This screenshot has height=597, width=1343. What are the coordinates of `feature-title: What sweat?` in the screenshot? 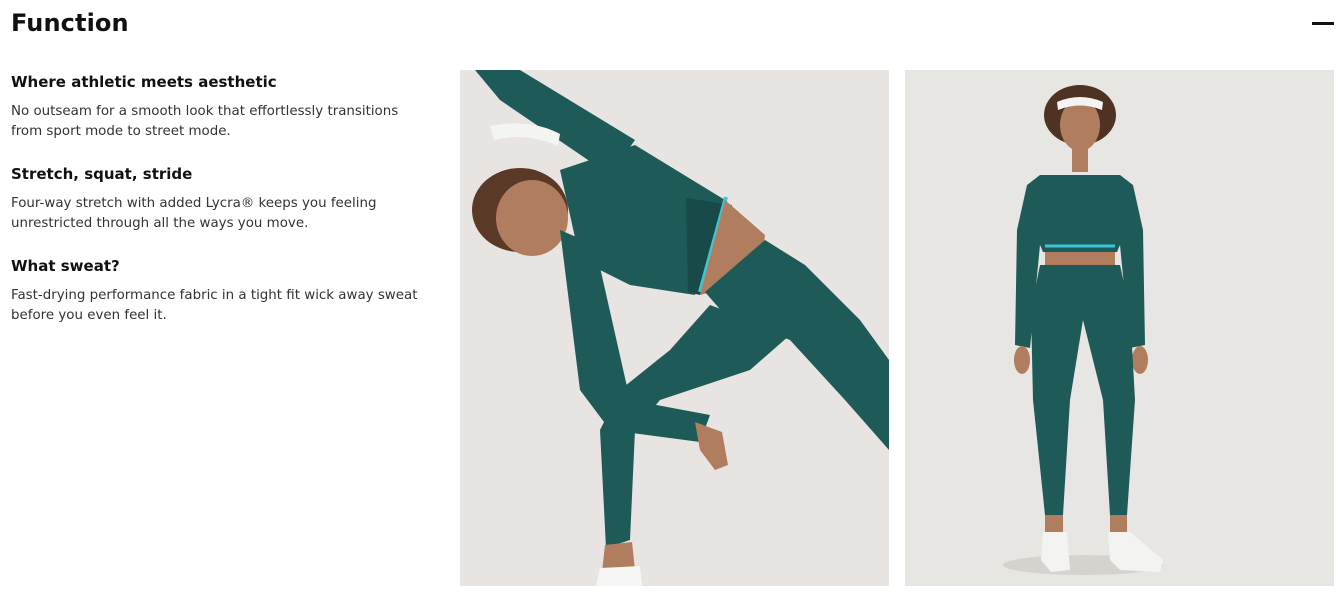 It's located at (65, 266).